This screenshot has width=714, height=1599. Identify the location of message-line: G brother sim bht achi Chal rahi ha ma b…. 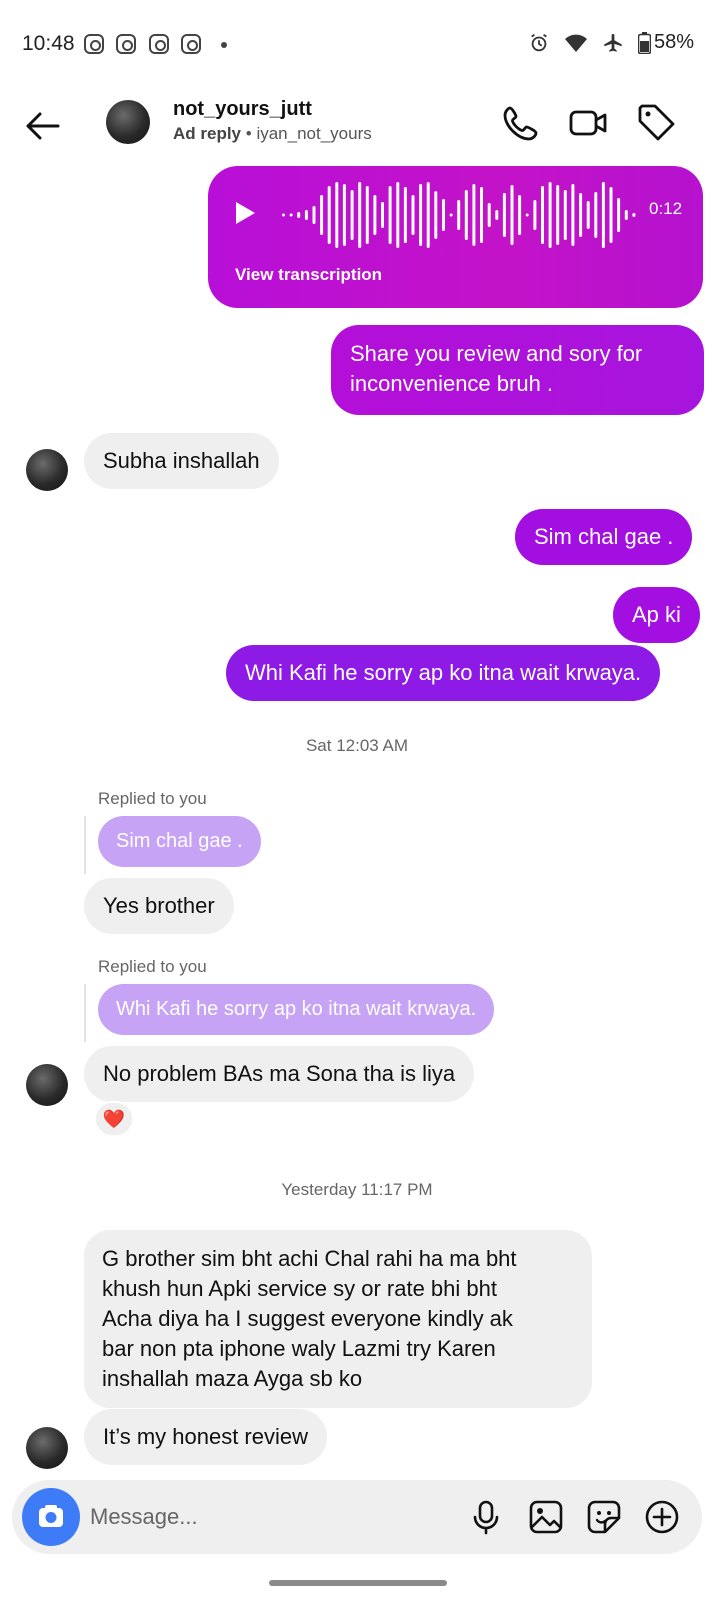
(309, 1258).